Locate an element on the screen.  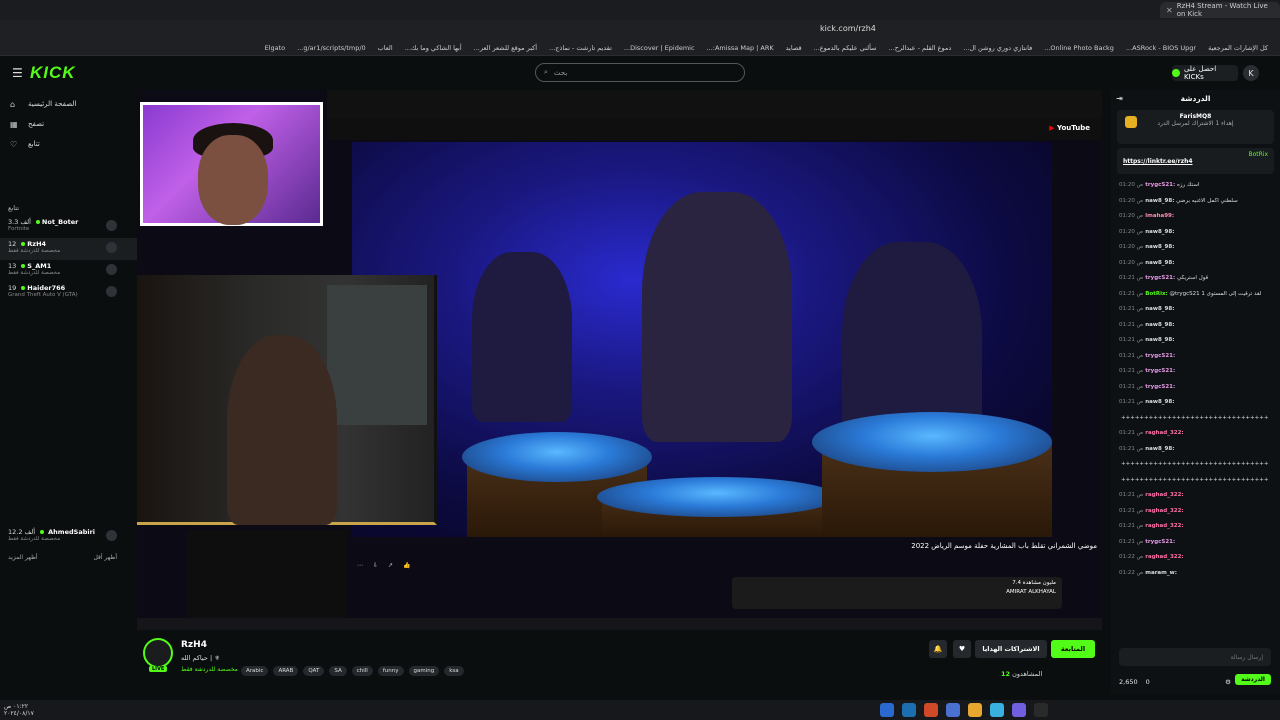
sidebar-channel: 13 S_AM1 مخصصة للدردشة فقط is located at coordinates (68, 271).